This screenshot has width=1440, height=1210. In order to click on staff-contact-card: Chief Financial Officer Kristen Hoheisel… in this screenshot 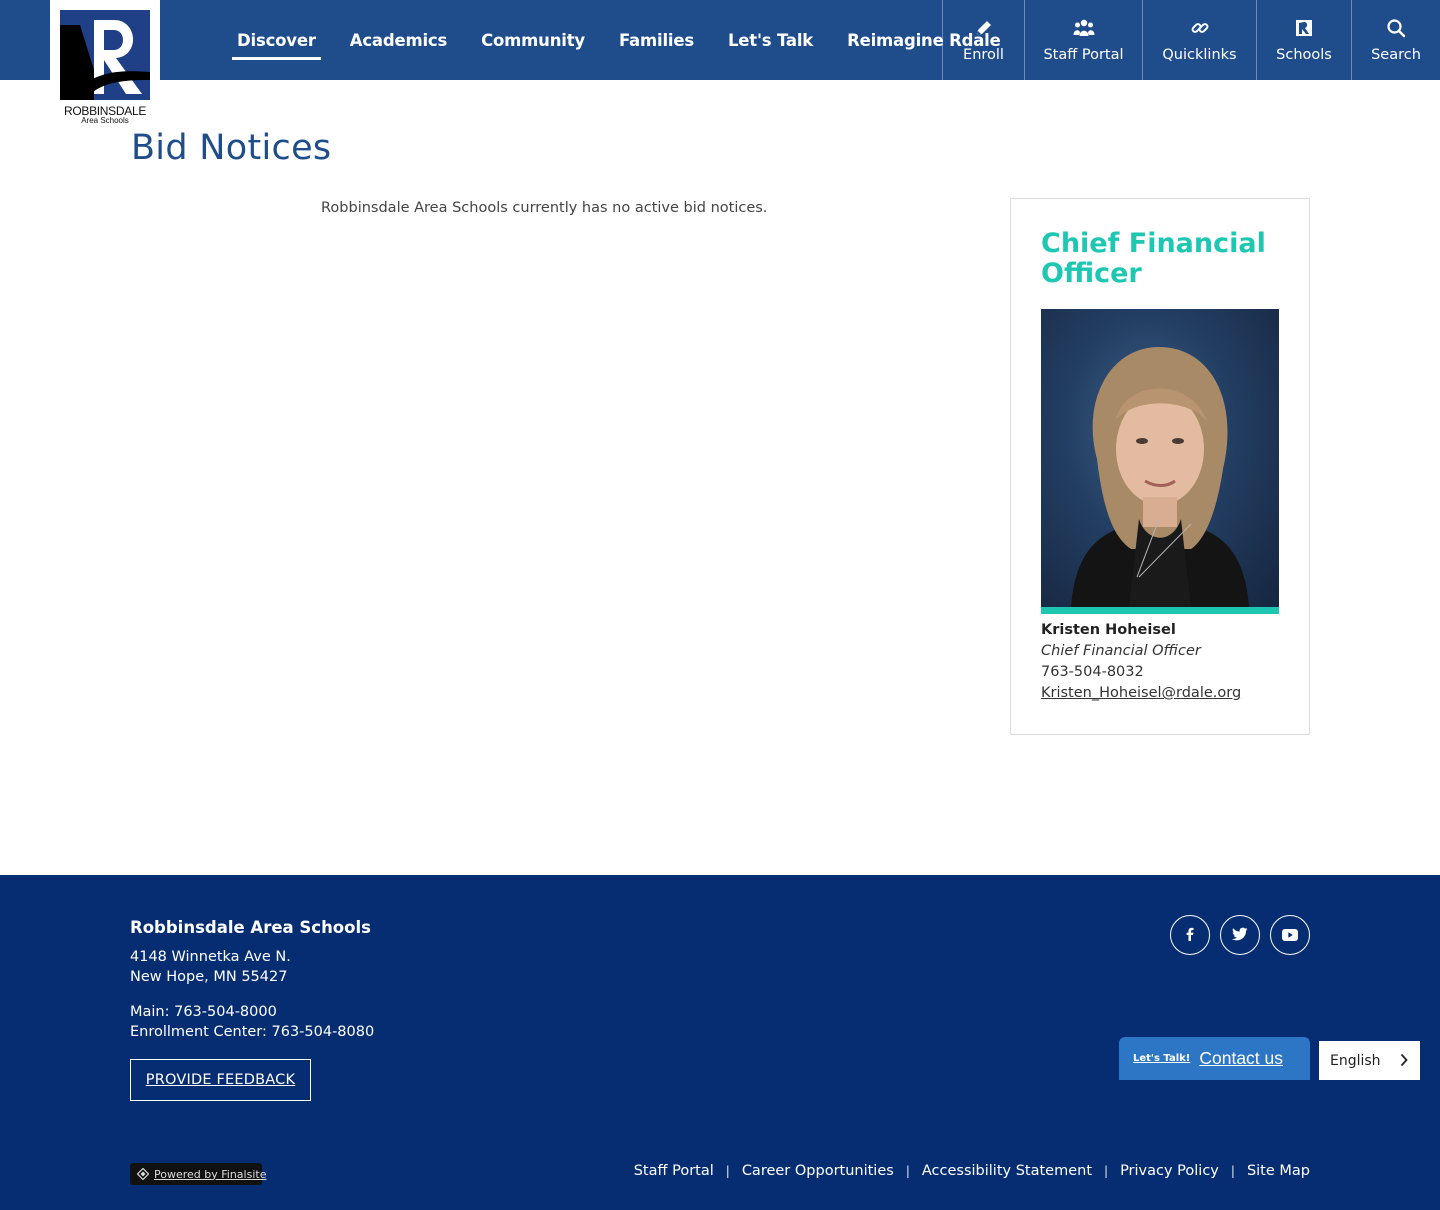, I will do `click(1160, 466)`.